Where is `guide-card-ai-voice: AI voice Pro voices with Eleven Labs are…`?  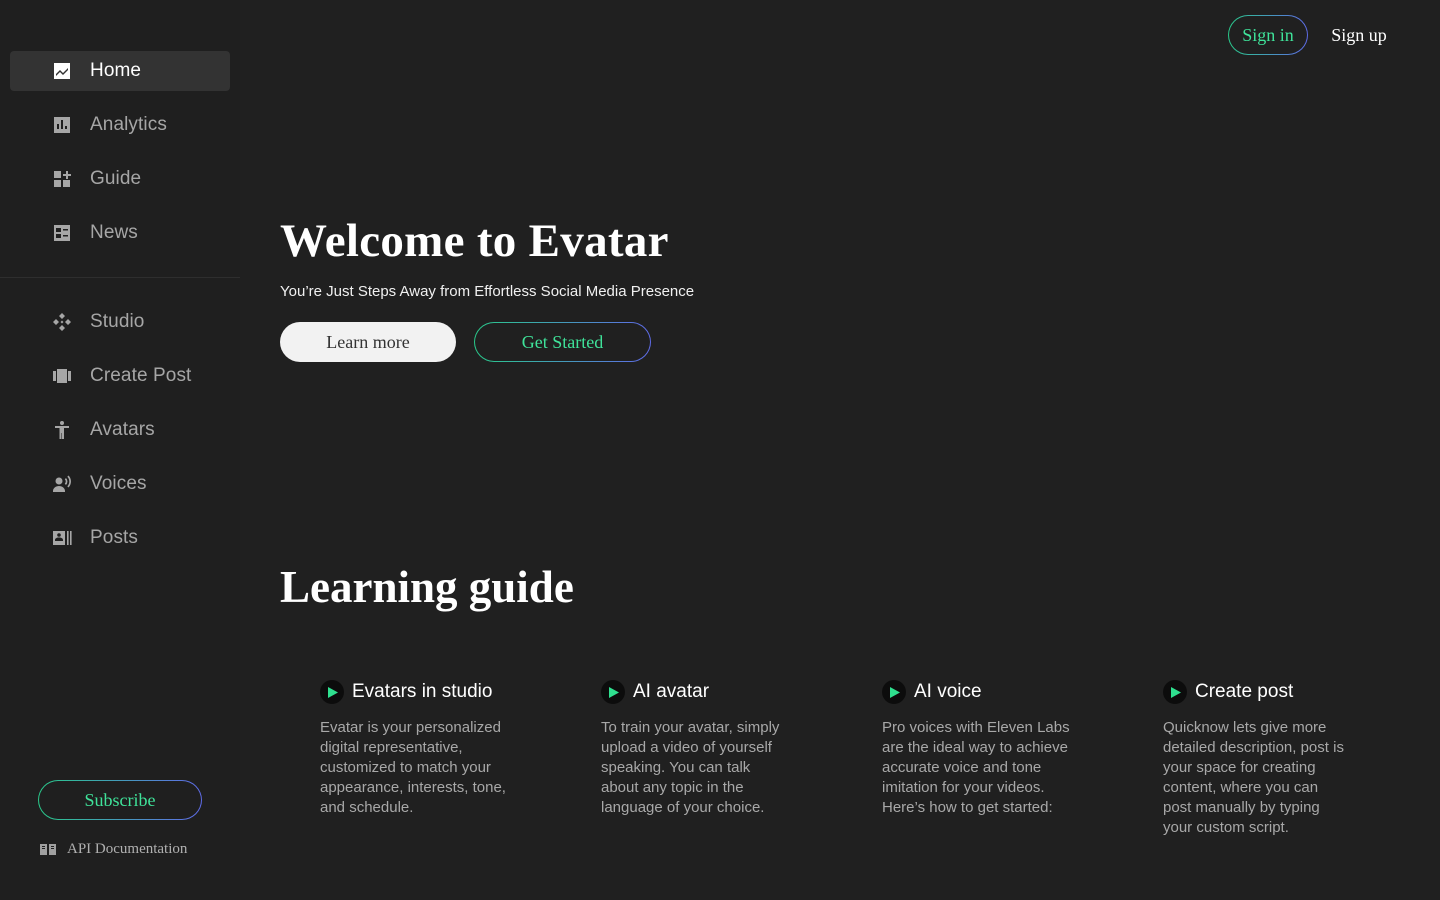
guide-card-ai-voice: AI voice Pro voices with Eleven Labs are… is located at coordinates (1002, 749).